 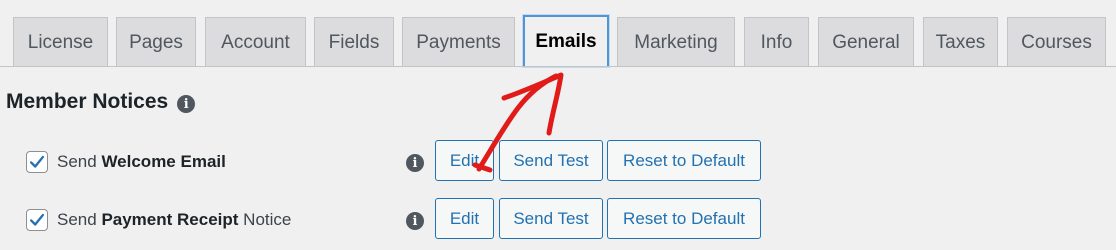 What do you see at coordinates (255, 42) in the screenshot?
I see `tab-account: Account` at bounding box center [255, 42].